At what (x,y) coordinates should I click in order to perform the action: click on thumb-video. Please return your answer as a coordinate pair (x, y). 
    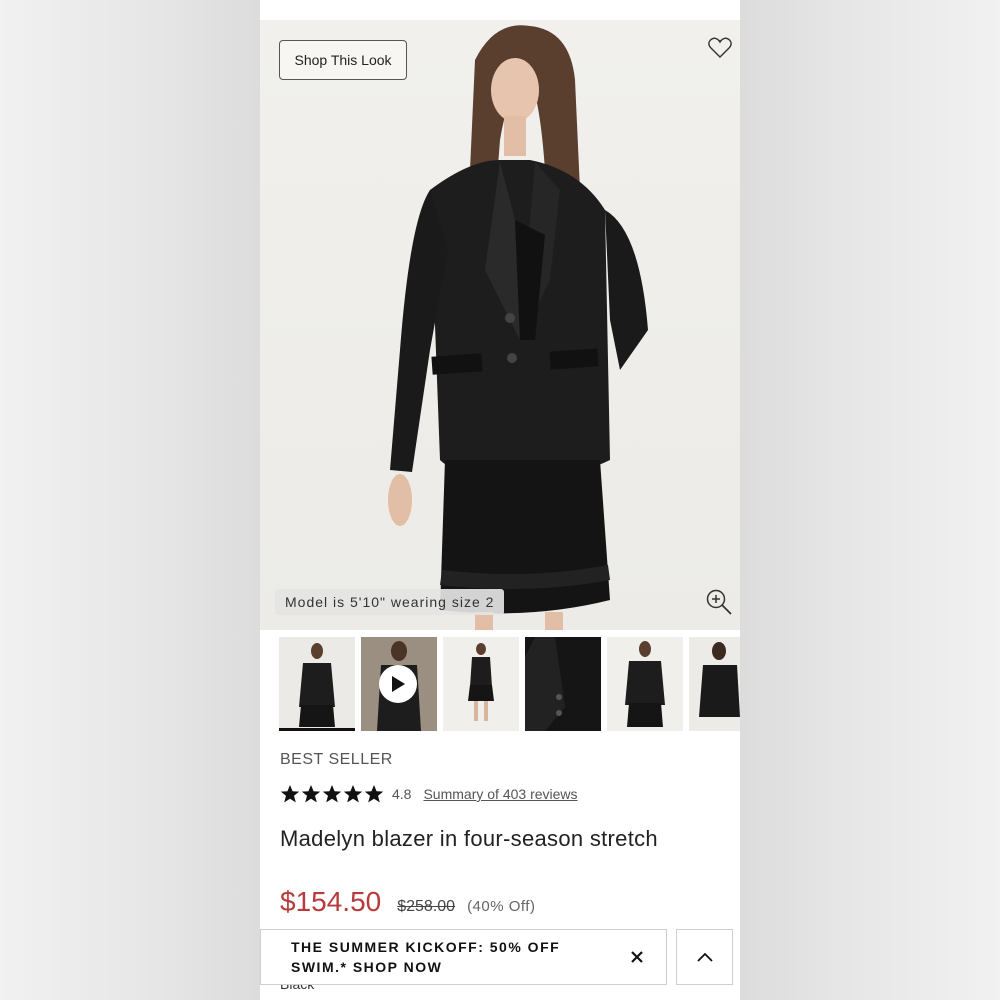
    Looking at the image, I should click on (399, 684).